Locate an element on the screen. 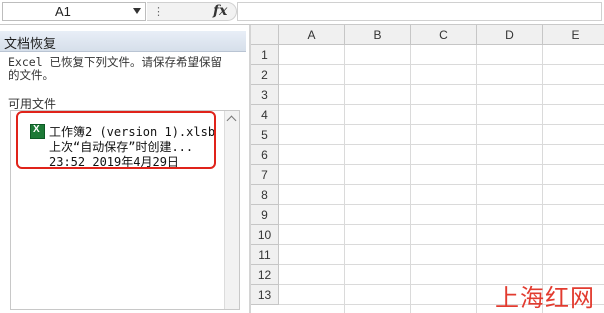  pane-title: 文档恢复 is located at coordinates (30, 44).